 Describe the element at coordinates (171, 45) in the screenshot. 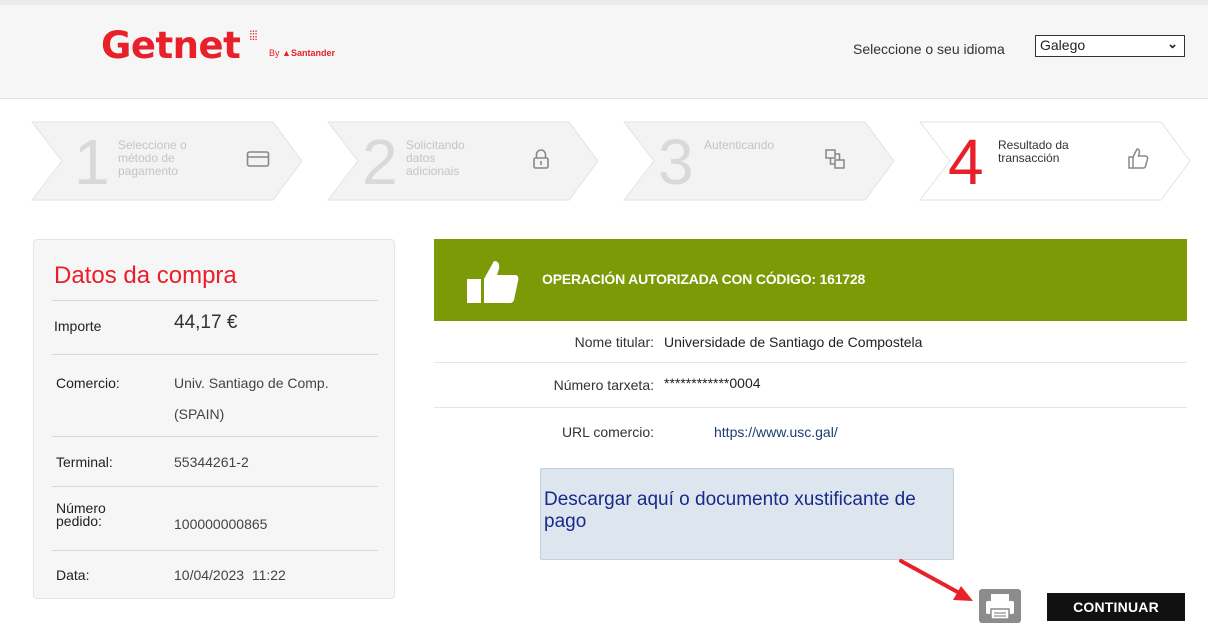

I see `logo-text: Getnet` at that location.